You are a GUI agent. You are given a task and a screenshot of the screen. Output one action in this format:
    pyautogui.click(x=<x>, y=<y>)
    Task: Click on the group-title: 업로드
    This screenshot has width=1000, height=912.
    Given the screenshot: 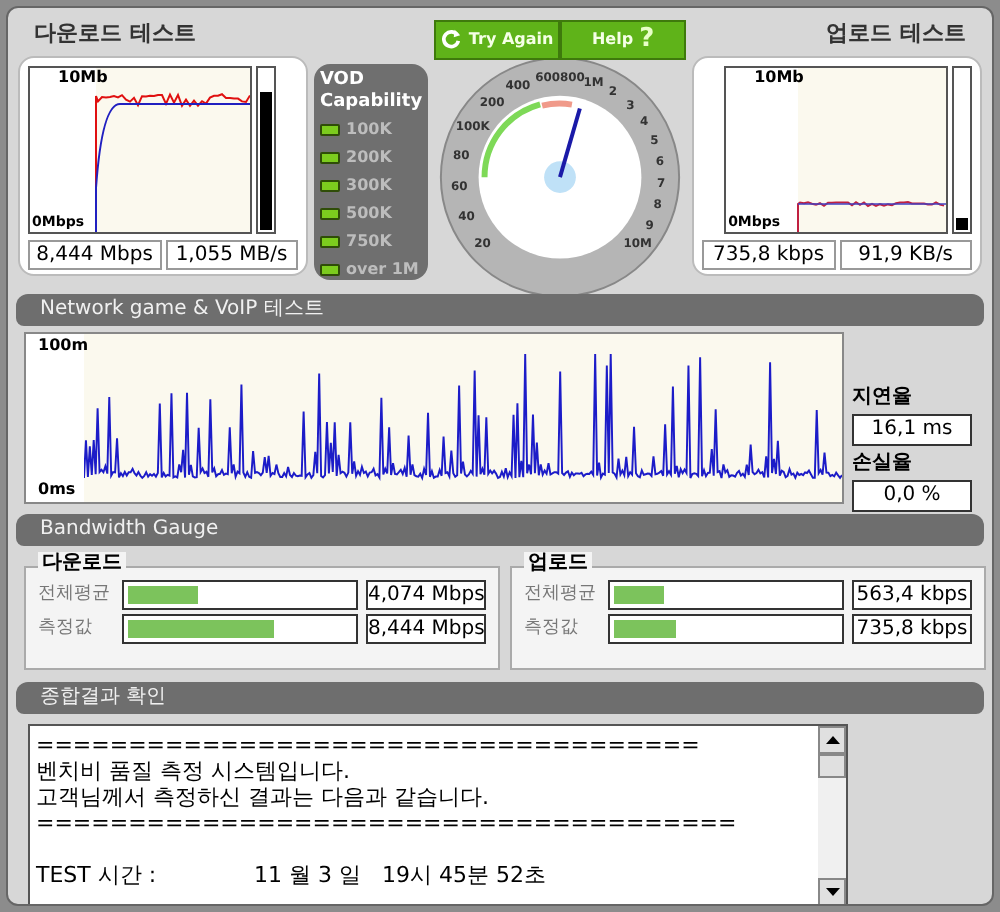 What is the action you would take?
    pyautogui.click(x=558, y=564)
    